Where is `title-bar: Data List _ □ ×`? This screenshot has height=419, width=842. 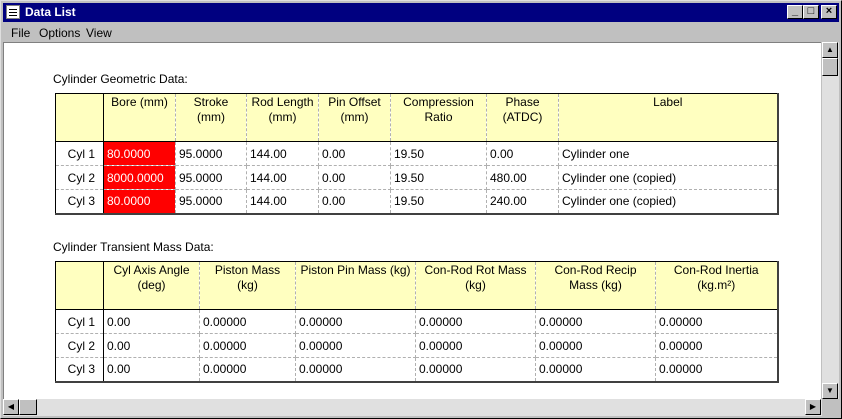 title-bar: Data List _ □ × is located at coordinates (421, 12).